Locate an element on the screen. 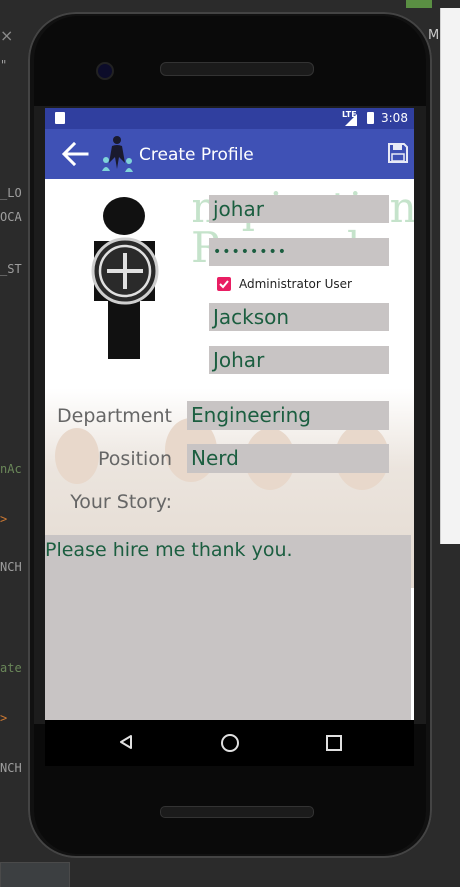  department-label: Department is located at coordinates (114, 416).